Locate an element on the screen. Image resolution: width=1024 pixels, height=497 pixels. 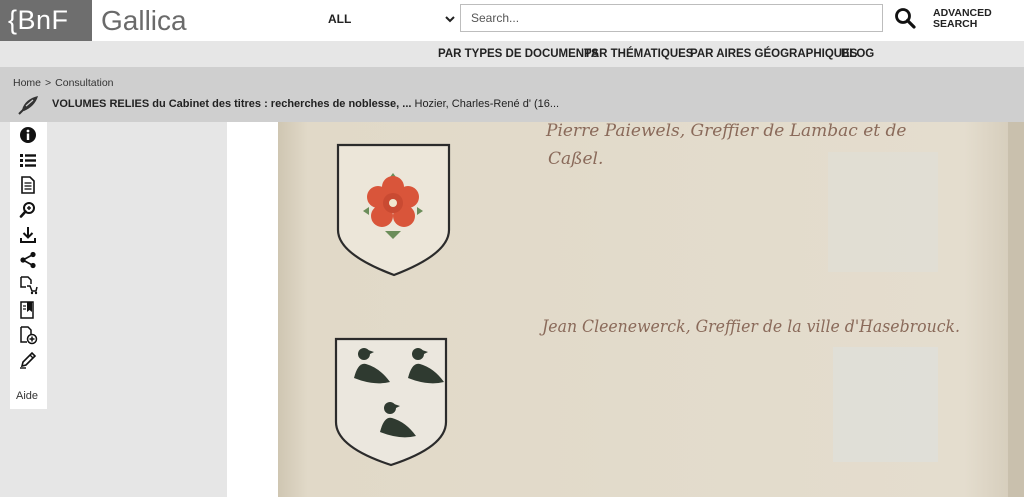
nav-item-types: PAR TYPES DE DOCUMENTS is located at coordinates (518, 54).